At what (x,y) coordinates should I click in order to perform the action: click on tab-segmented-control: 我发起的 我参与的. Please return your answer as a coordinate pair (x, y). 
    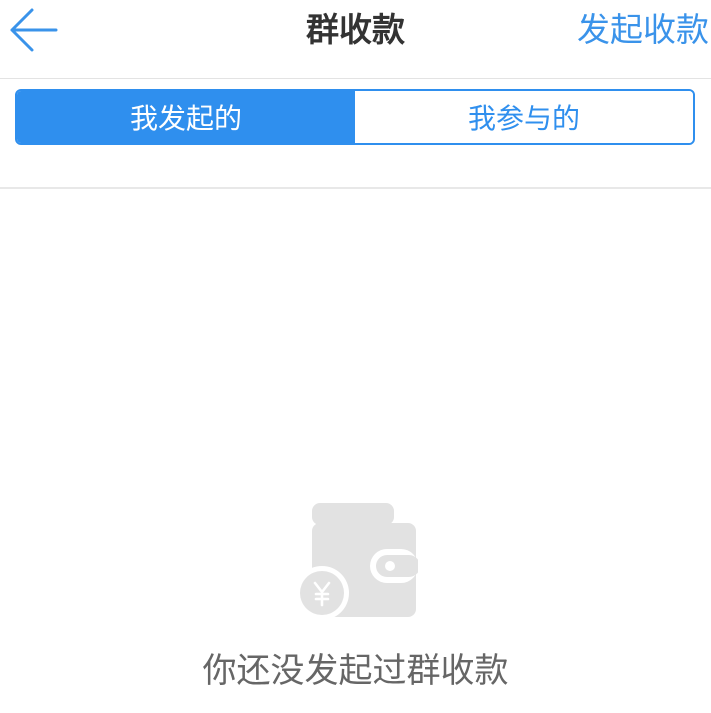
    Looking at the image, I should click on (355, 117).